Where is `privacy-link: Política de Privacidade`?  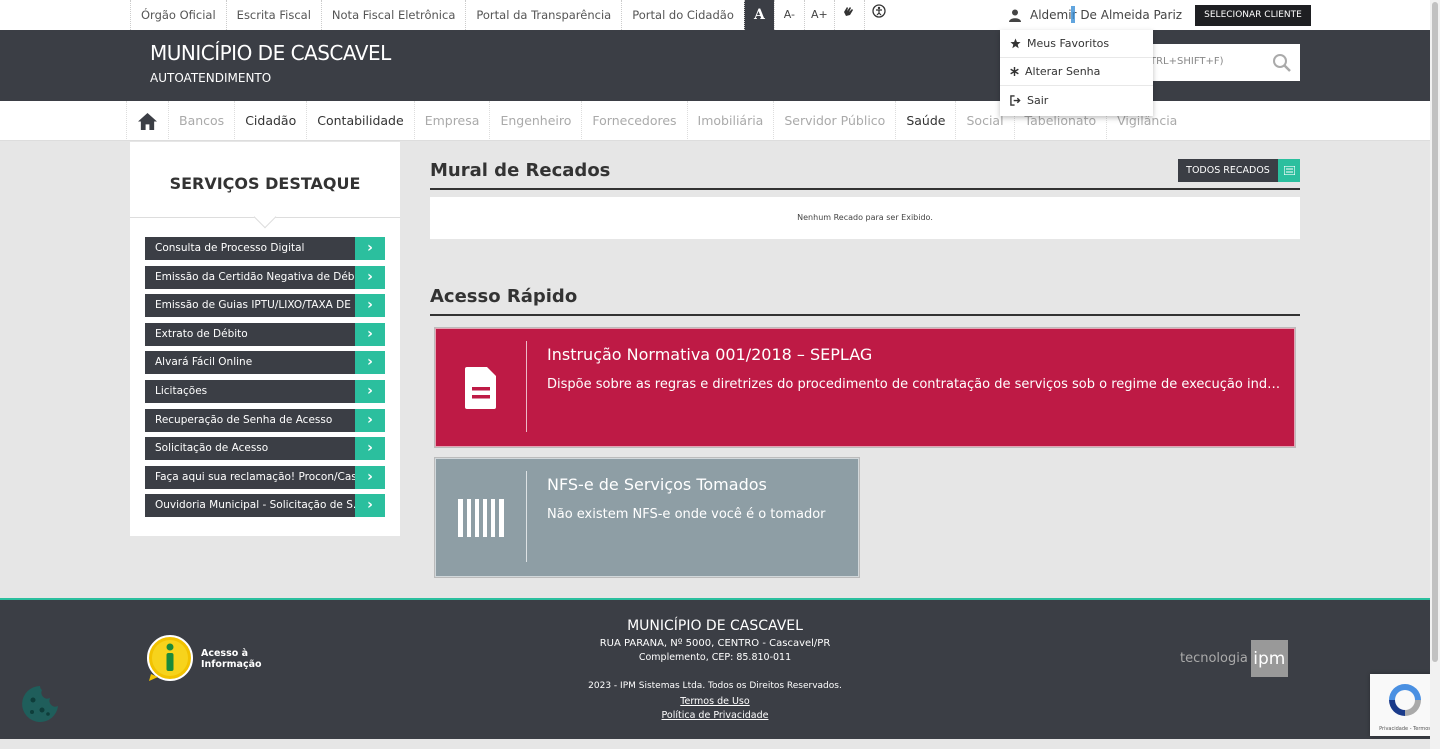
privacy-link: Política de Privacidade is located at coordinates (715, 715).